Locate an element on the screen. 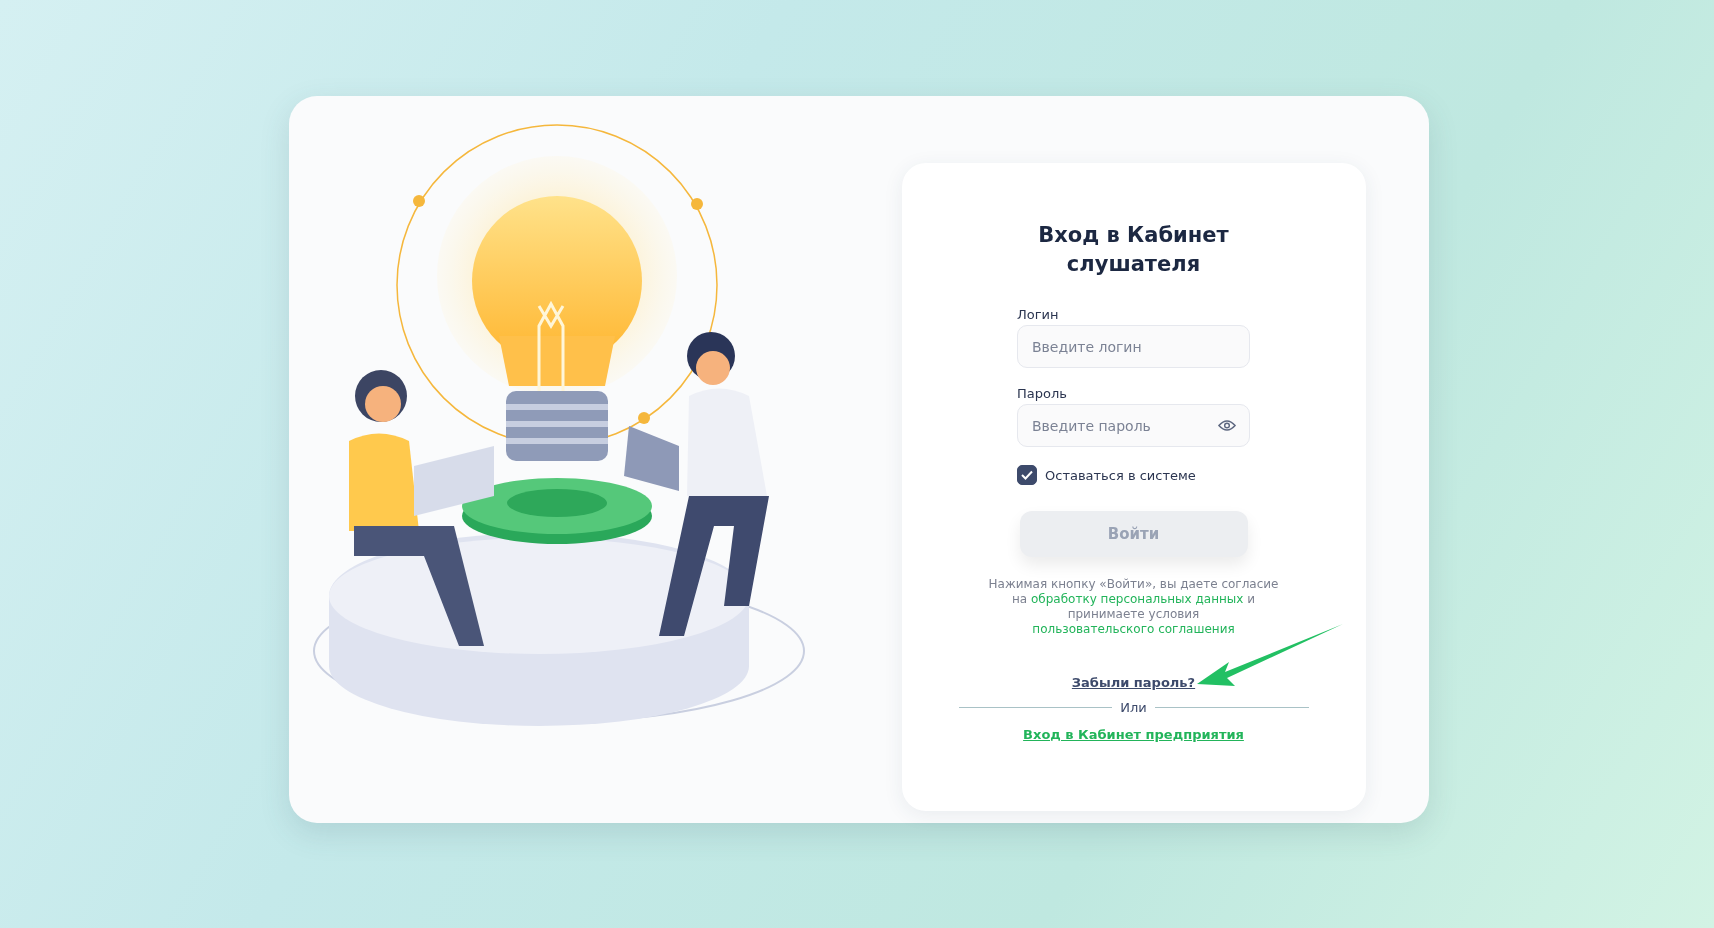 This screenshot has width=1714, height=928. consent-link: обработку персональных данных is located at coordinates (1137, 599).